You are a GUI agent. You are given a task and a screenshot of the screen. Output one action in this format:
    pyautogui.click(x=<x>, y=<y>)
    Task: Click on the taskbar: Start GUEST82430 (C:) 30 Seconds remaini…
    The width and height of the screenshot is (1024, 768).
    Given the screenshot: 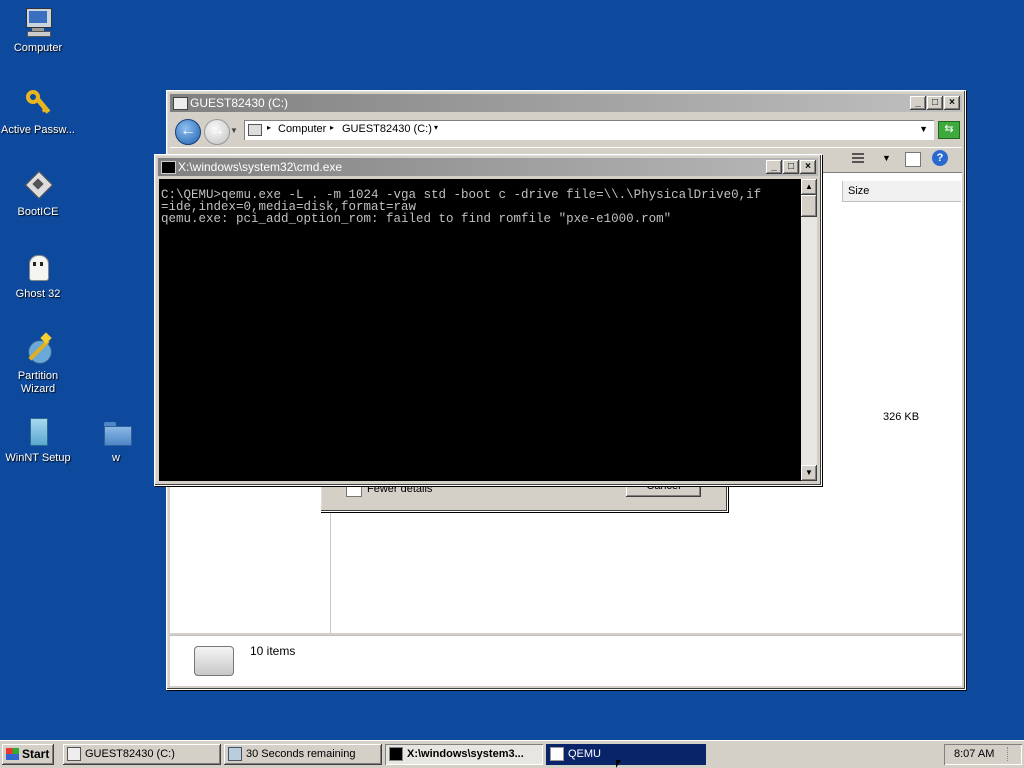 What is the action you would take?
    pyautogui.click(x=512, y=754)
    